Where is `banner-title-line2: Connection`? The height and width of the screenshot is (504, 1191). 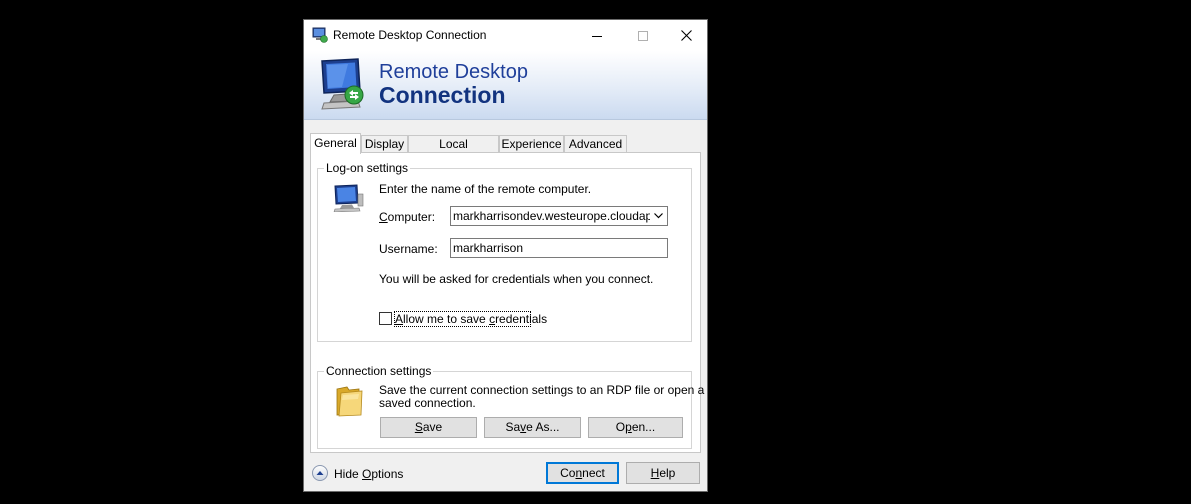
banner-title-line2: Connection is located at coordinates (442, 95).